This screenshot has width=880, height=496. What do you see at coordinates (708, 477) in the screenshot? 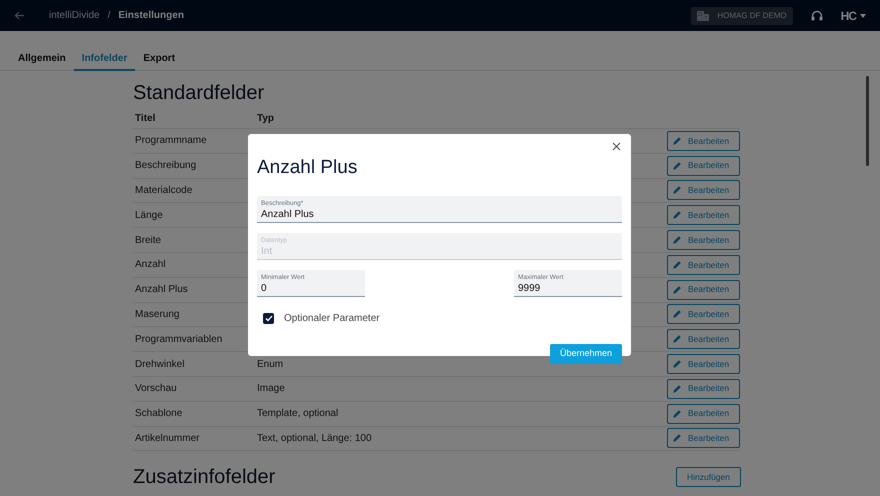
I see `add-button: Hinzufügen` at bounding box center [708, 477].